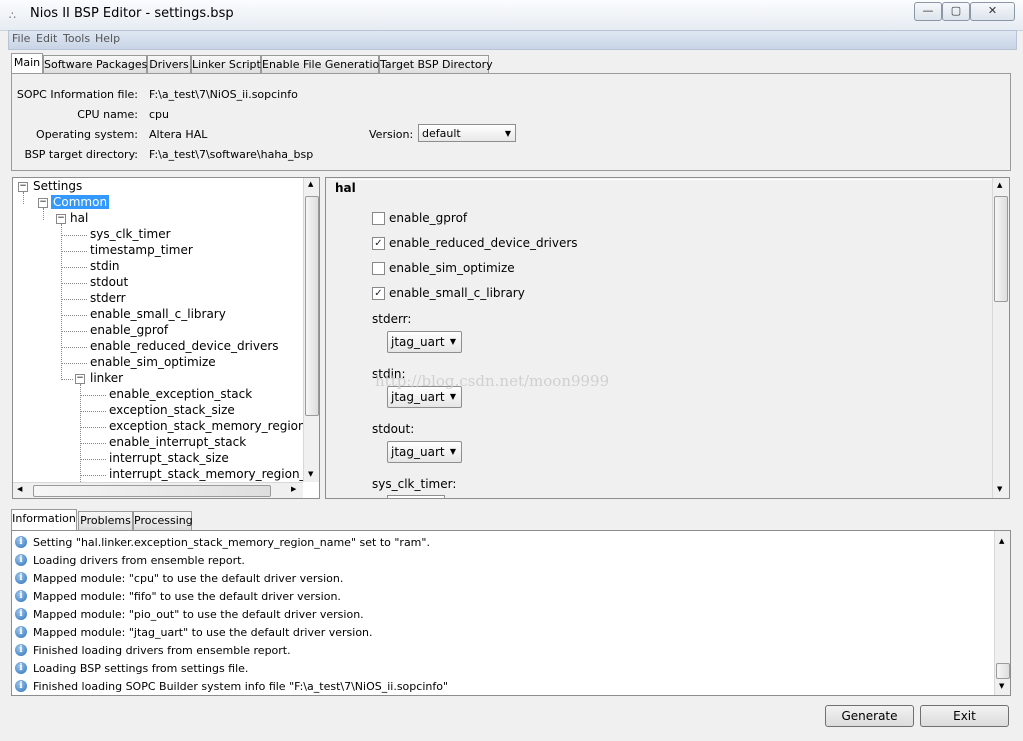  I want to click on bsp-dir-label: BSP target directory:, so click(81, 154).